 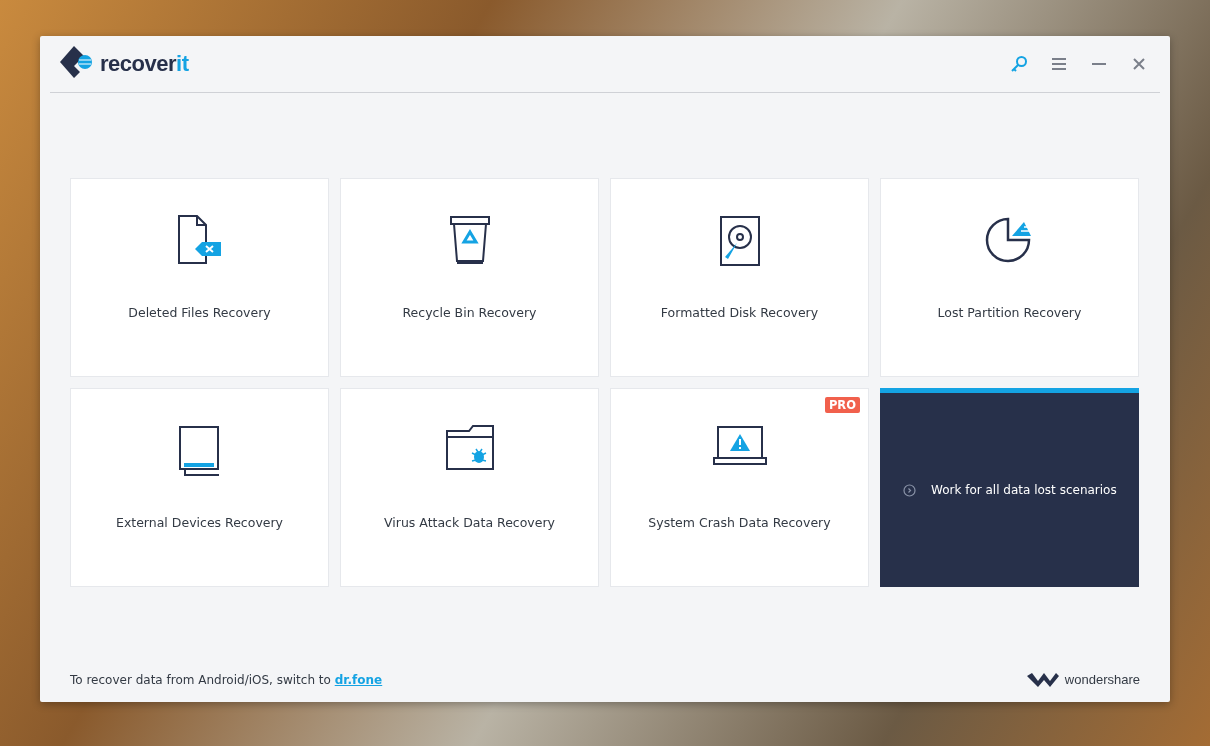 What do you see at coordinates (469, 448) in the screenshot?
I see `folder-bug-icon` at bounding box center [469, 448].